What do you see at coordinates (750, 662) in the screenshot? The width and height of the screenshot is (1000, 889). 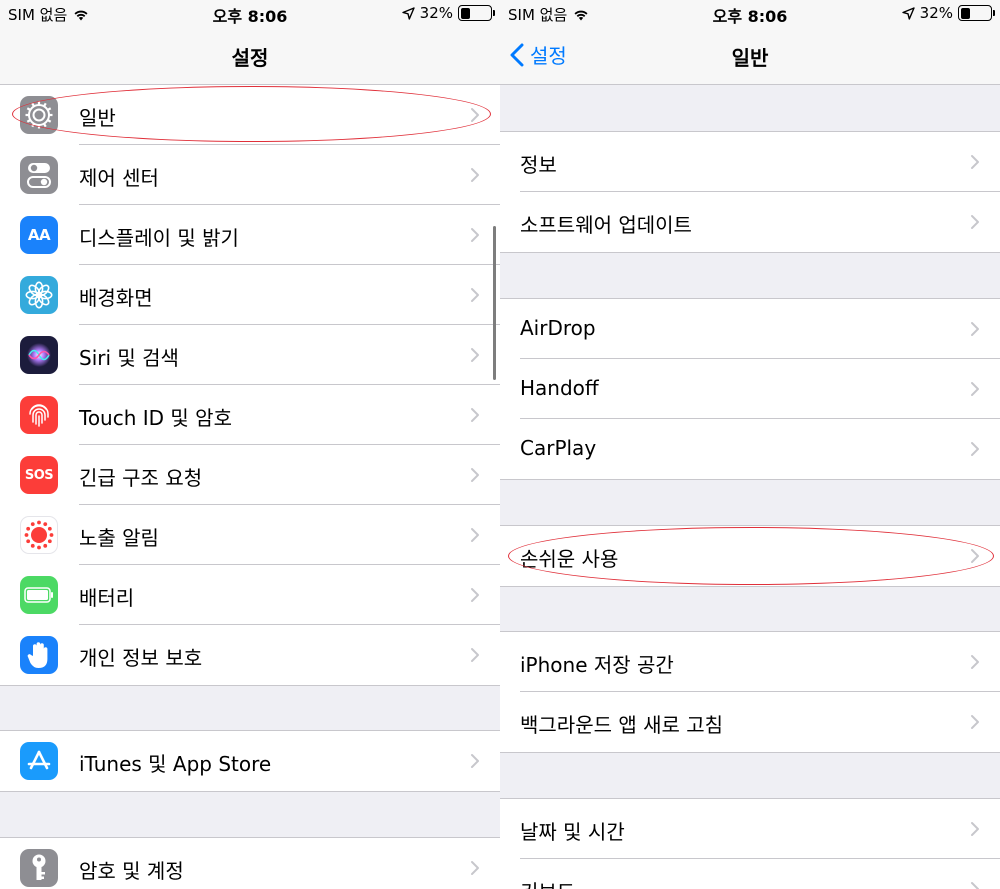 I see `settings-row-iphone-저장-공간: iPhone 저장 공간` at bounding box center [750, 662].